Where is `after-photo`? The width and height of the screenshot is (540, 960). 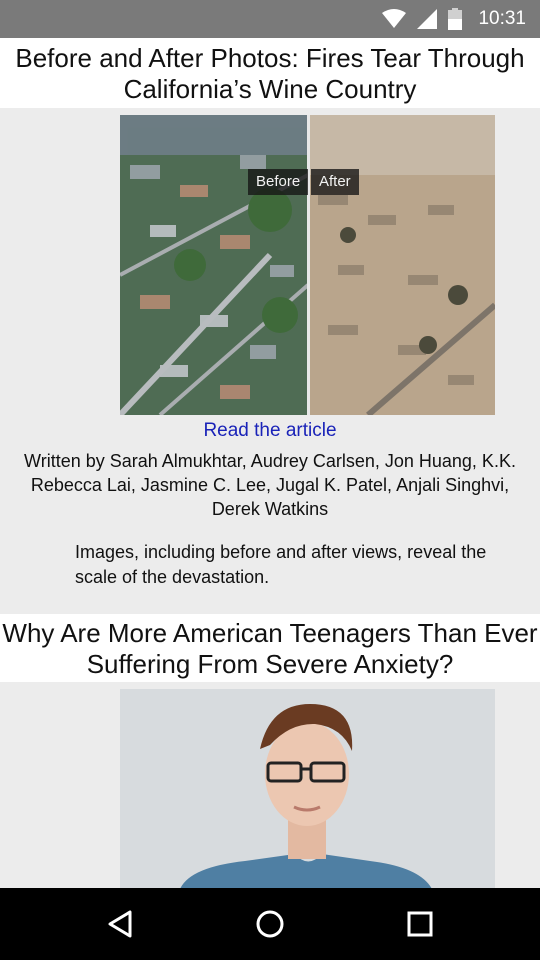
after-photo is located at coordinates (401, 265).